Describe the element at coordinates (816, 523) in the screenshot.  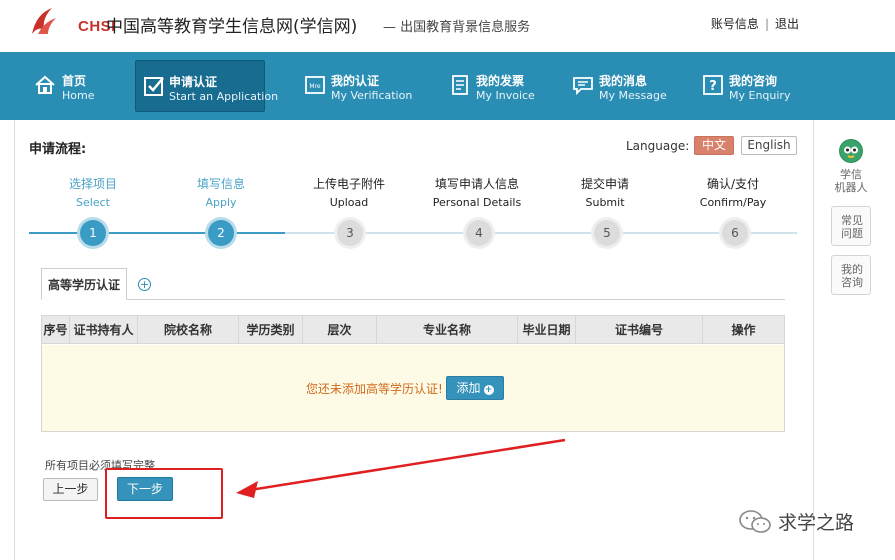
I see `watermark-text: 求学之路` at that location.